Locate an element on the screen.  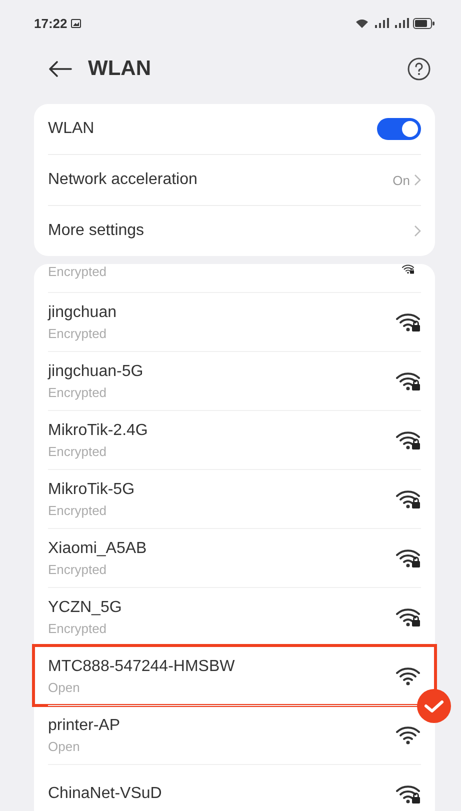
setting-label: Network acceleration is located at coordinates (123, 180).